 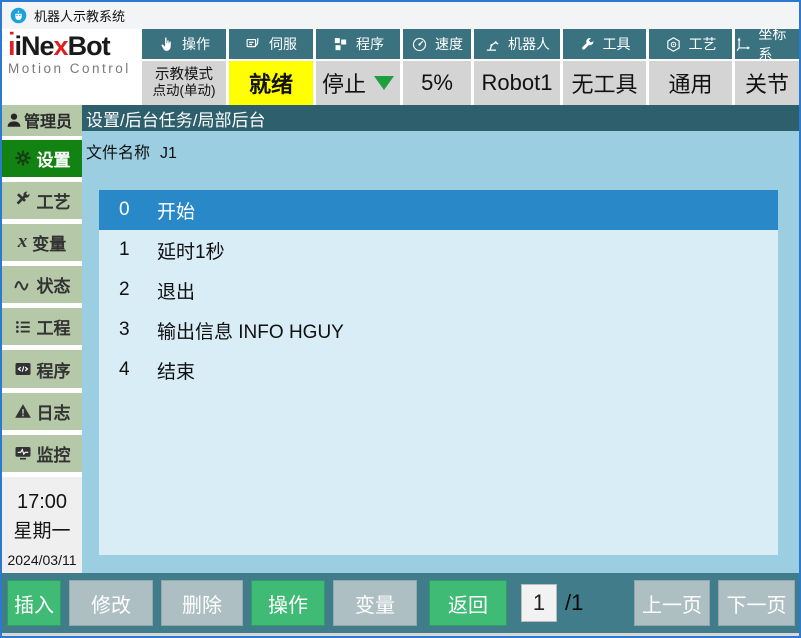 I want to click on program-row: 1 延时1秒, so click(x=438, y=250).